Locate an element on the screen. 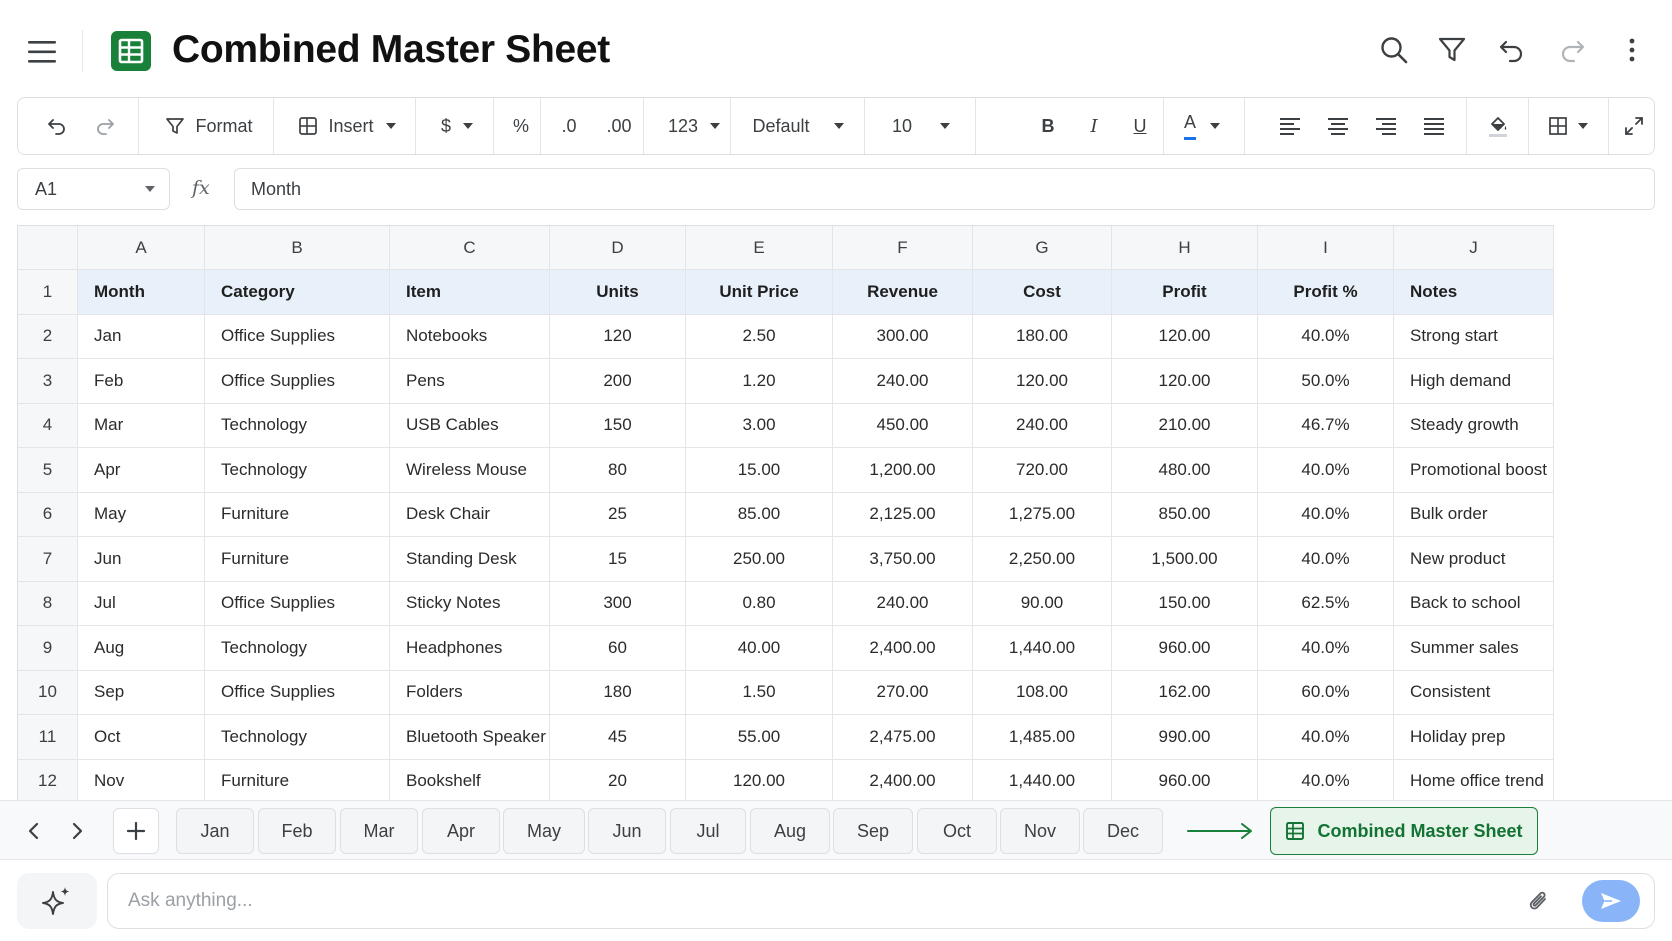  table-cell: 120 is located at coordinates (618, 336).